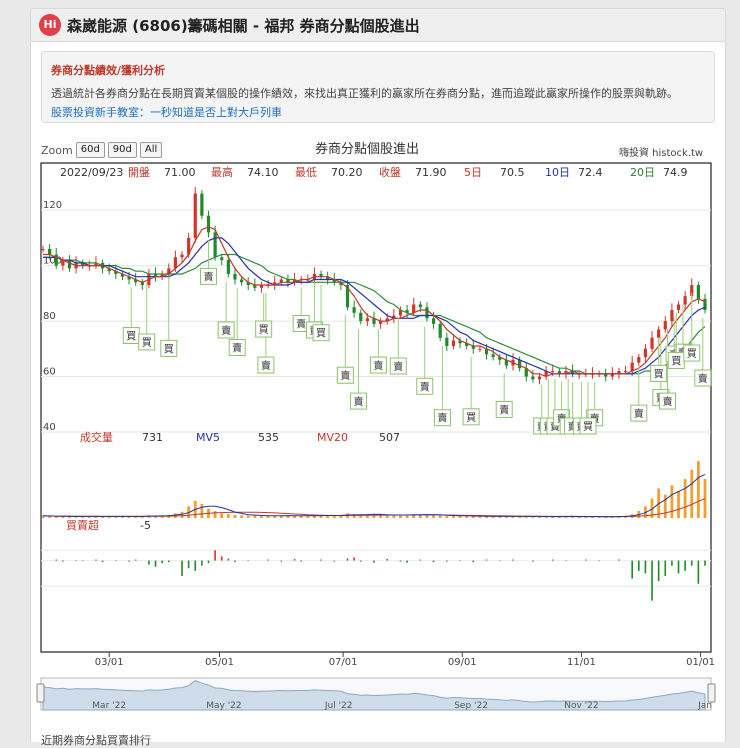 This screenshot has height=748, width=740. I want to click on net-buy-value: -5, so click(145, 525).